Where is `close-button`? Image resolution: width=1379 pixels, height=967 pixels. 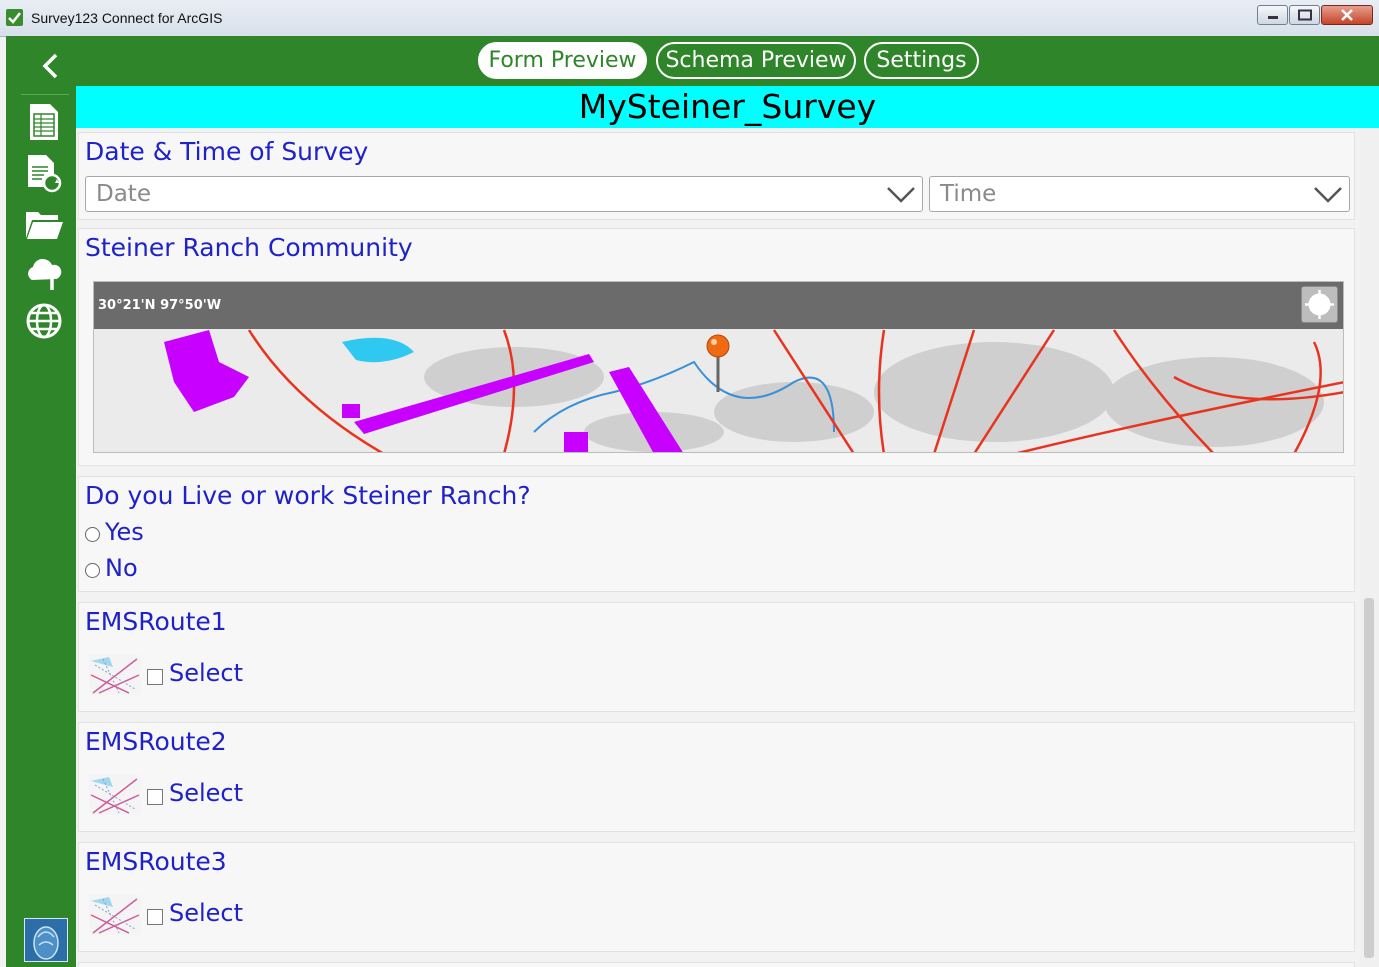 close-button is located at coordinates (1347, 15).